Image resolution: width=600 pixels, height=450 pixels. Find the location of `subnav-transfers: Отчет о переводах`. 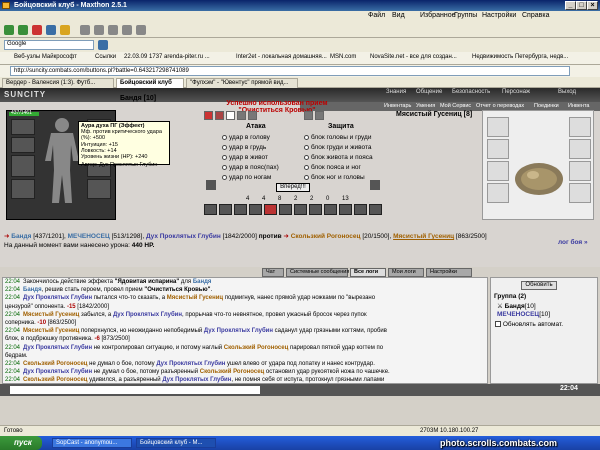

subnav-transfers: Отчет о переводах is located at coordinates (500, 106).